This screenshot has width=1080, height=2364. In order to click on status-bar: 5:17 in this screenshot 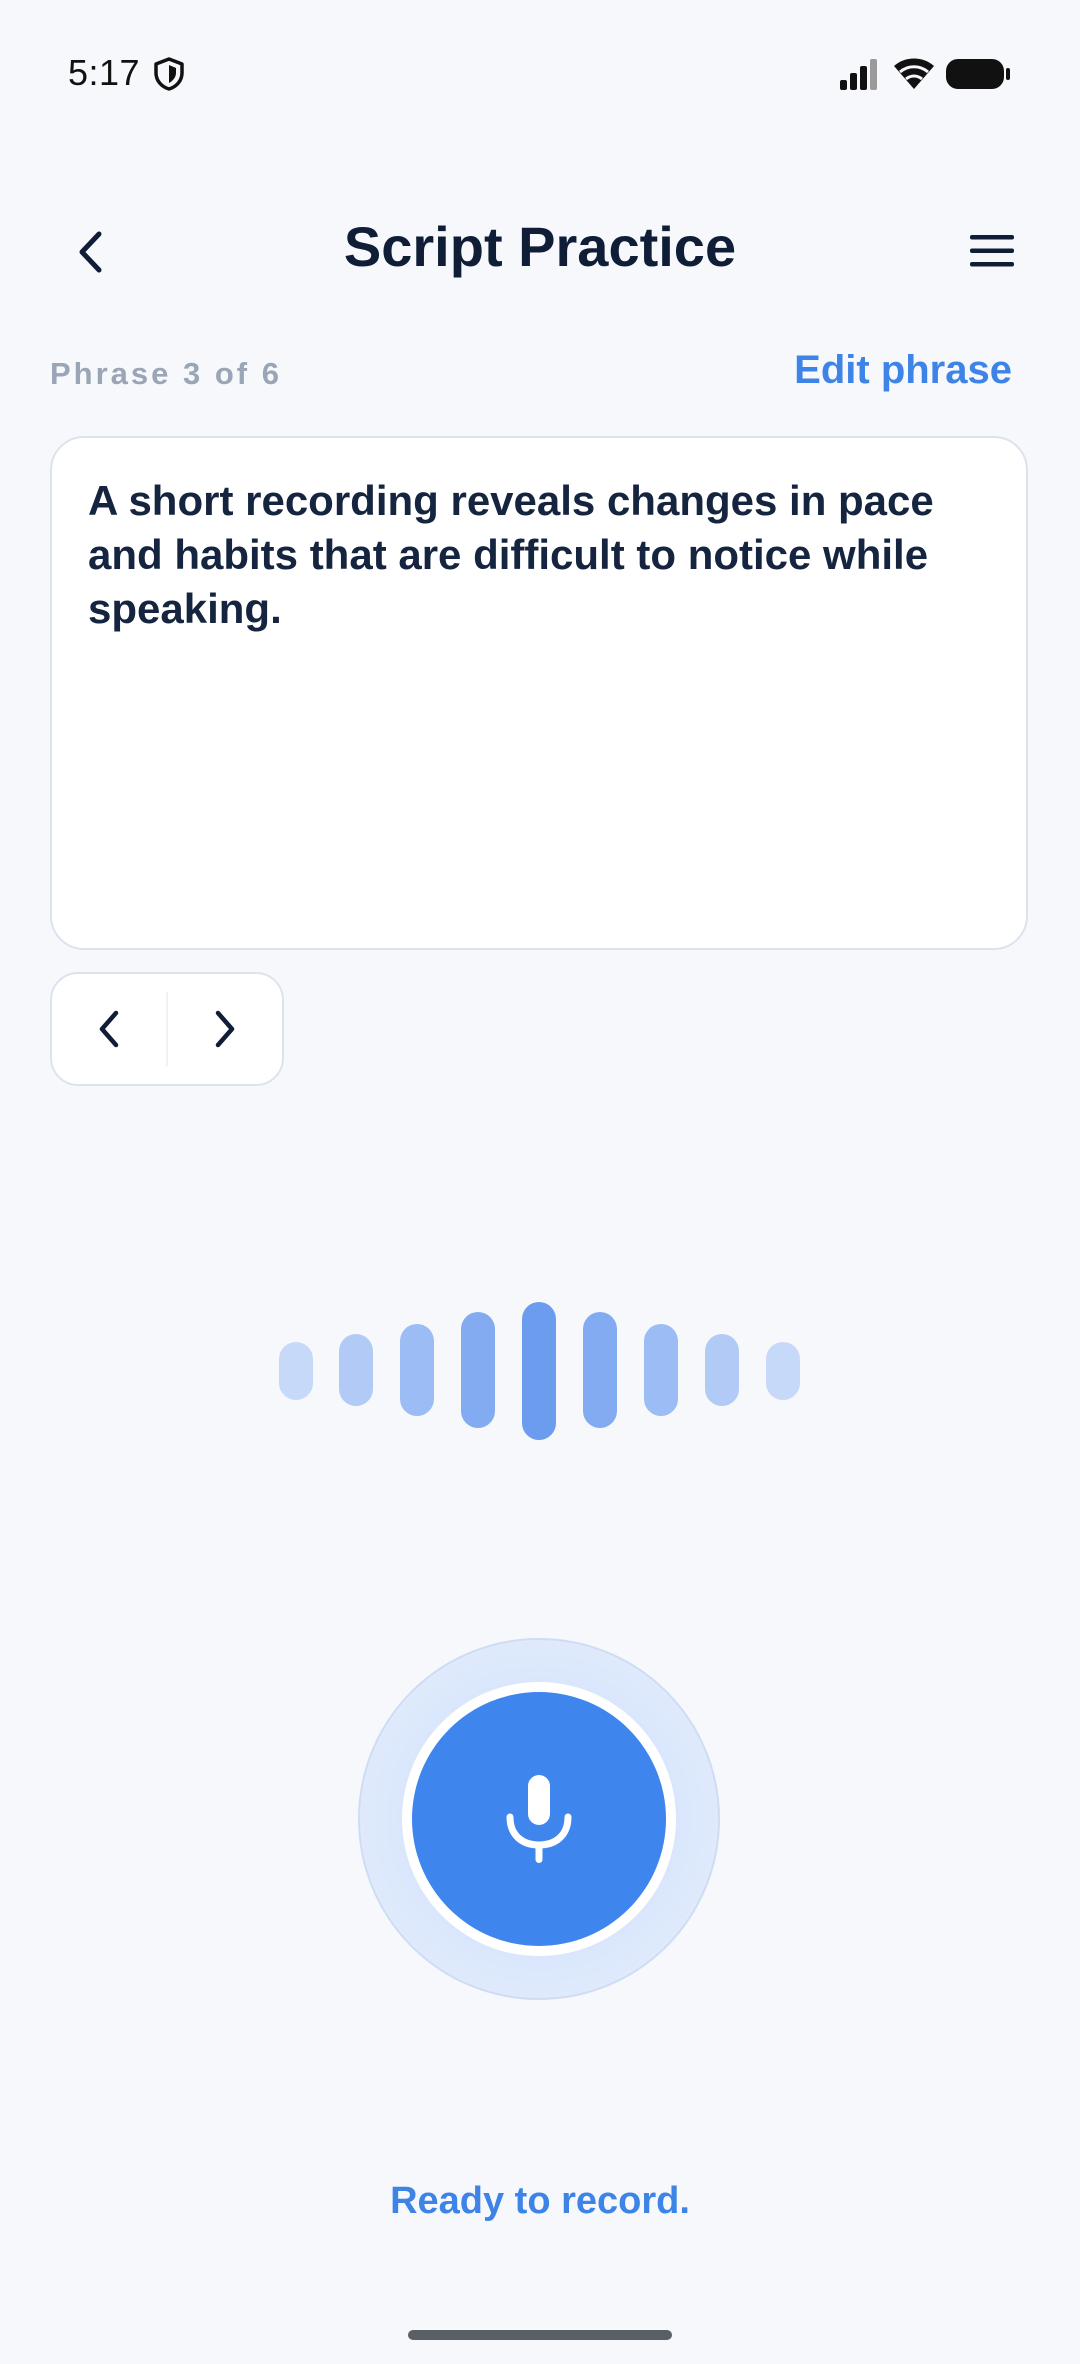, I will do `click(540, 75)`.